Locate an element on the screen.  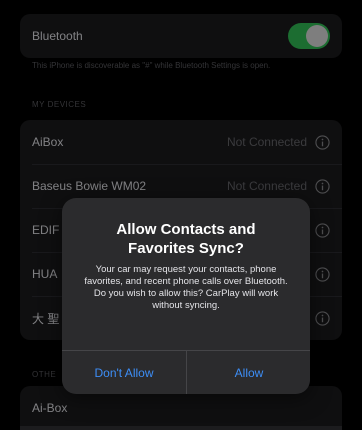
dont-allow-button: Don't Allow is located at coordinates (124, 372).